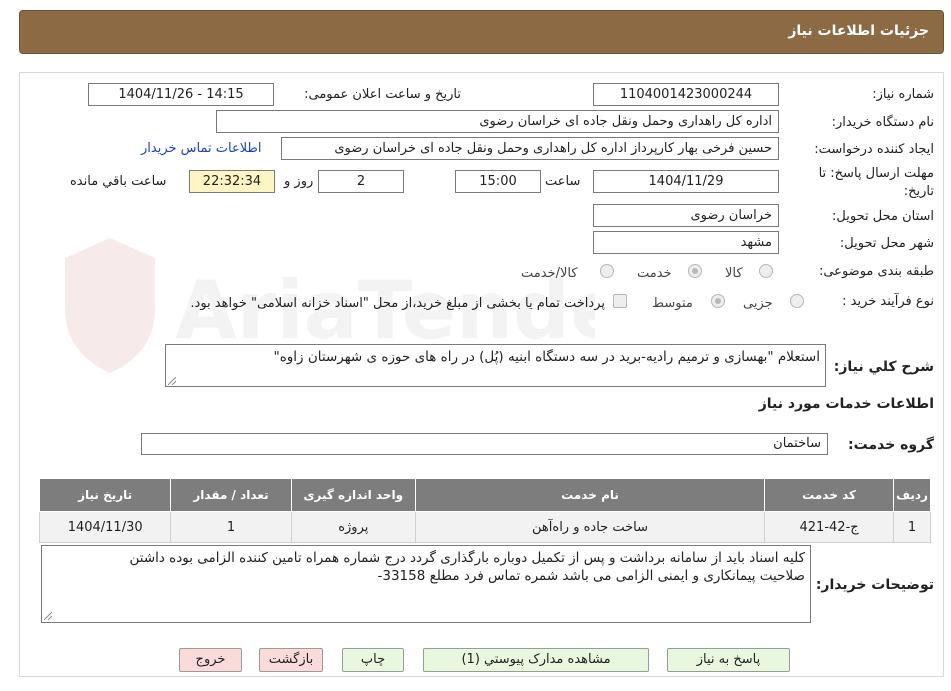 The image size is (951, 691). Describe the element at coordinates (686, 181) in the screenshot. I see `deadline-date-field: 1404/11/29` at that location.